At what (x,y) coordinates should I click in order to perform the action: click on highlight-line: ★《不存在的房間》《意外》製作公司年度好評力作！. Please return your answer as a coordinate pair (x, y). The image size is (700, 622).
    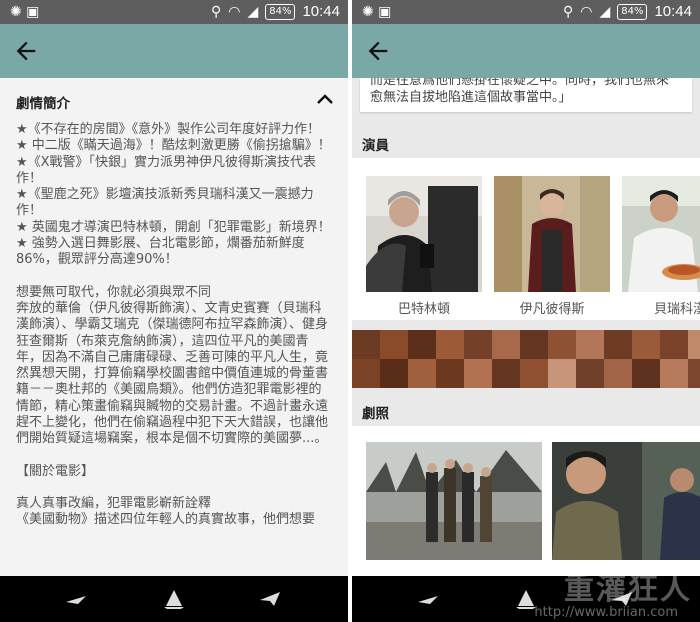
    Looking at the image, I should click on (168, 129).